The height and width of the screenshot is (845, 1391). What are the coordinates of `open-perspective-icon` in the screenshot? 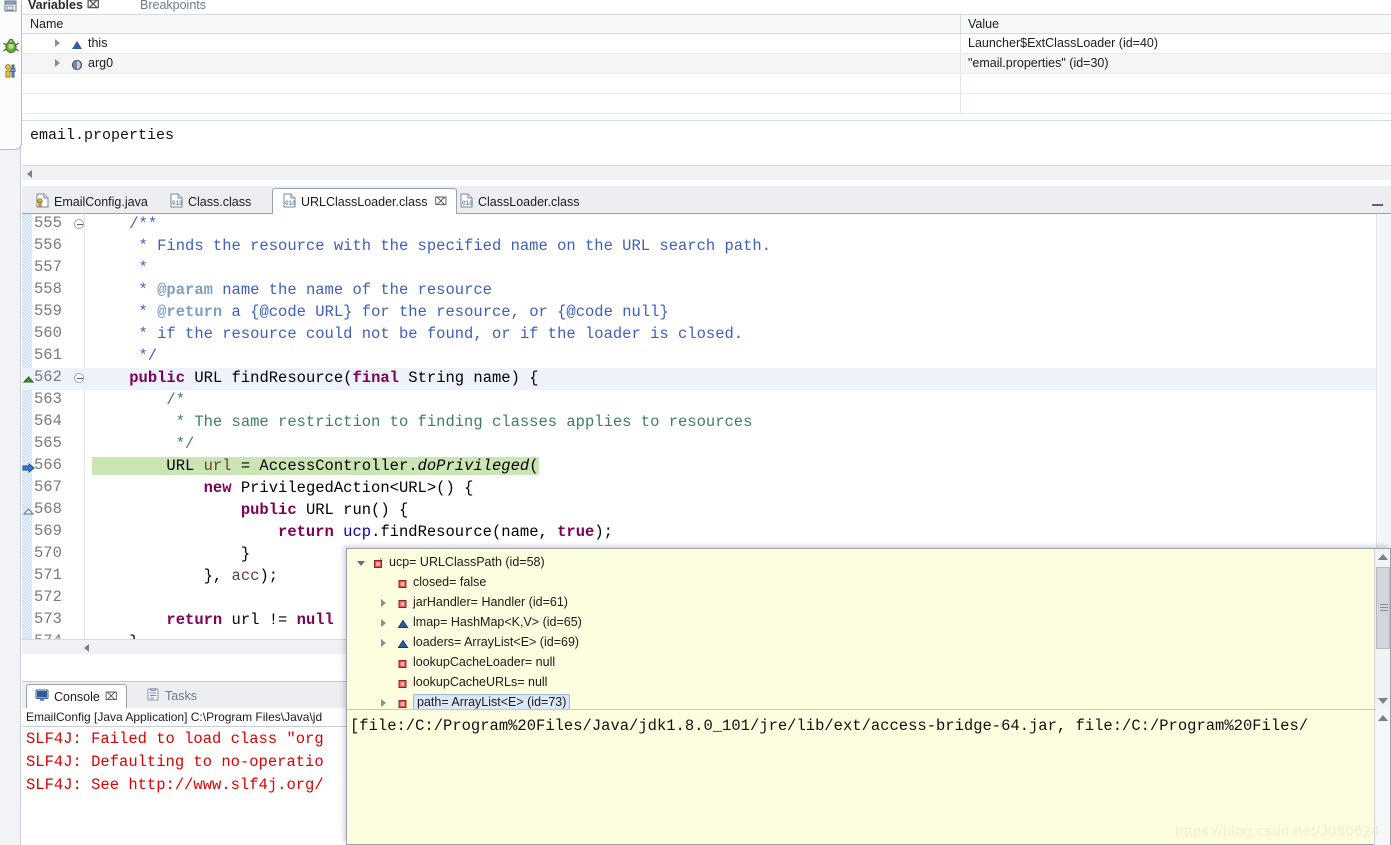 It's located at (11, 7).